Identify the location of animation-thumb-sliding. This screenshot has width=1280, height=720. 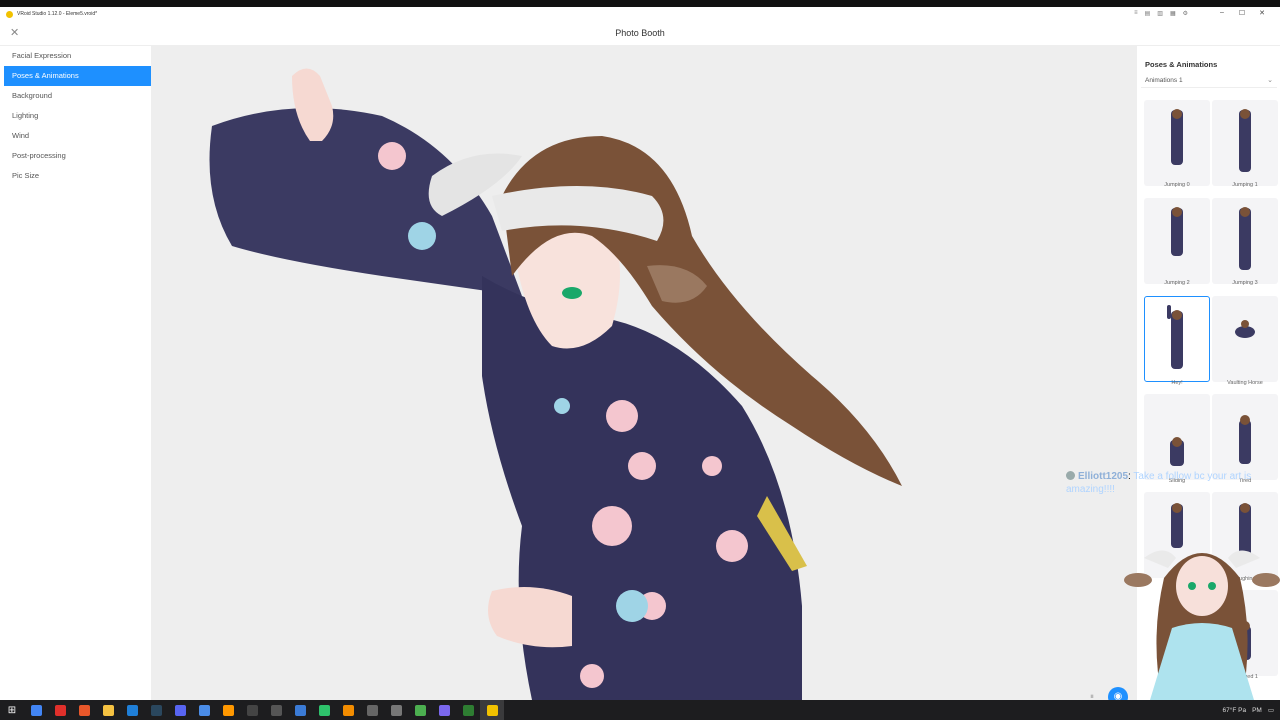
(1177, 437).